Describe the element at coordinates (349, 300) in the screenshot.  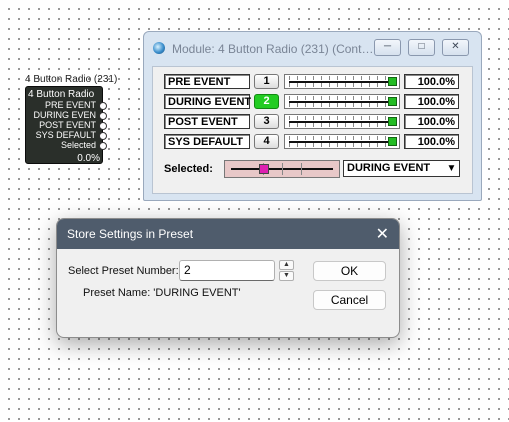
I see `cancel-button: Cancel` at that location.